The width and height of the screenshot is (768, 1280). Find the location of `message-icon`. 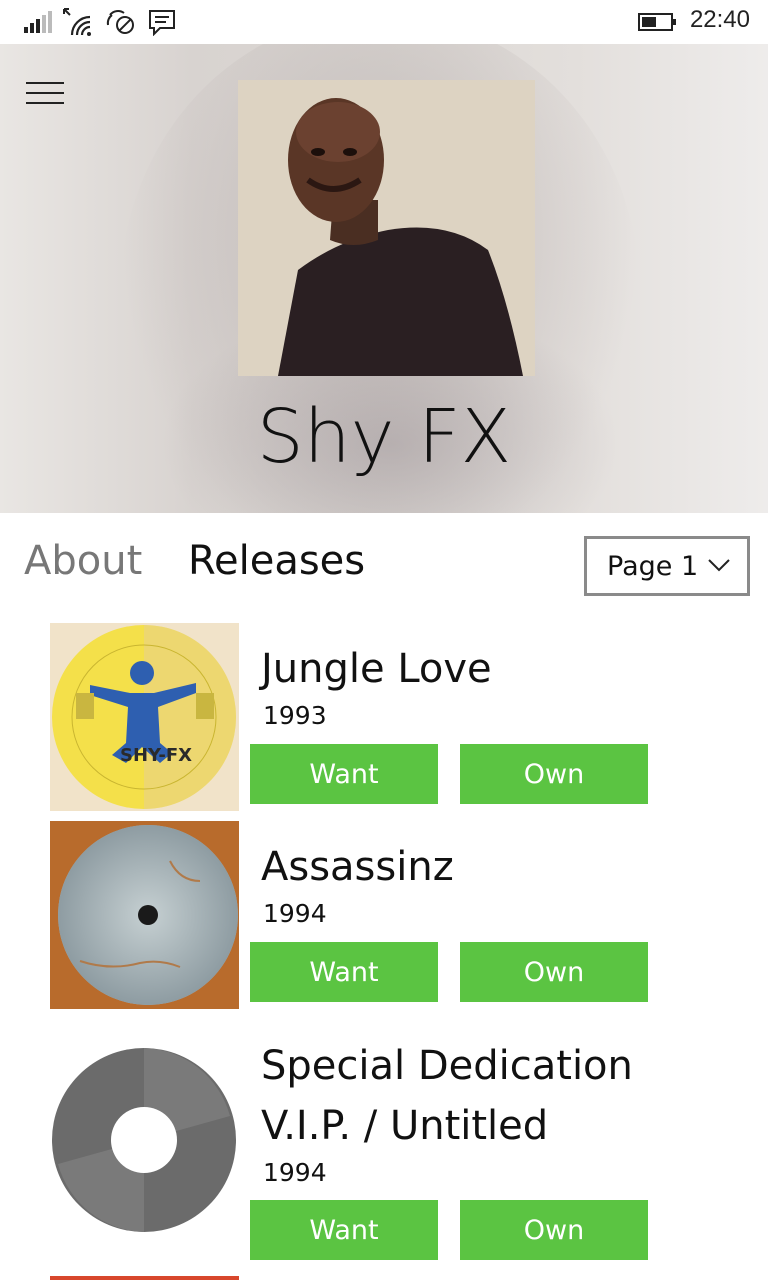

message-icon is located at coordinates (162, 22).